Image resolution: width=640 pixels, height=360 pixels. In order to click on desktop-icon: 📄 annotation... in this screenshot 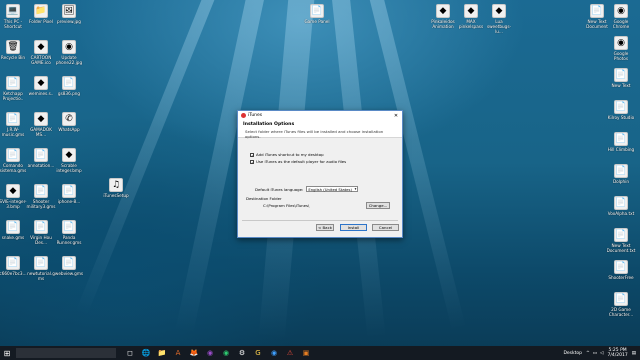, I will do `click(41, 158)`.